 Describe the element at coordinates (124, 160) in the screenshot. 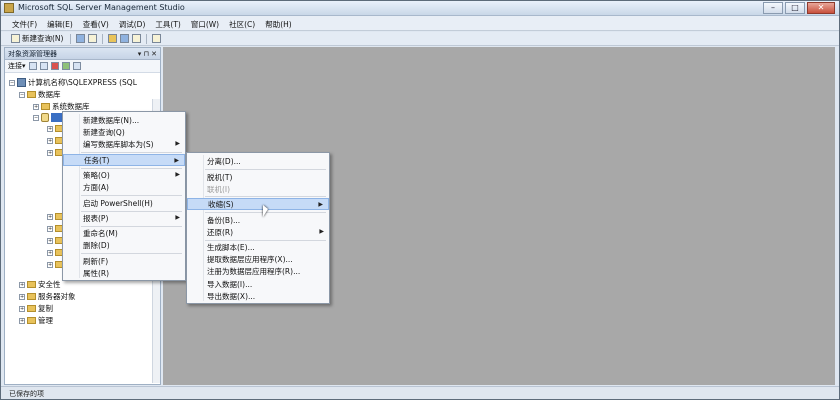

I see `menu-item-tasks: 任务(T) ▶` at that location.